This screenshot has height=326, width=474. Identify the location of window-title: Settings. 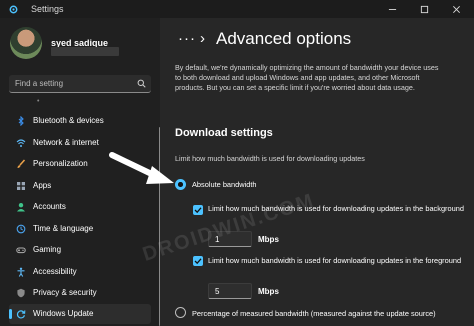
(47, 9).